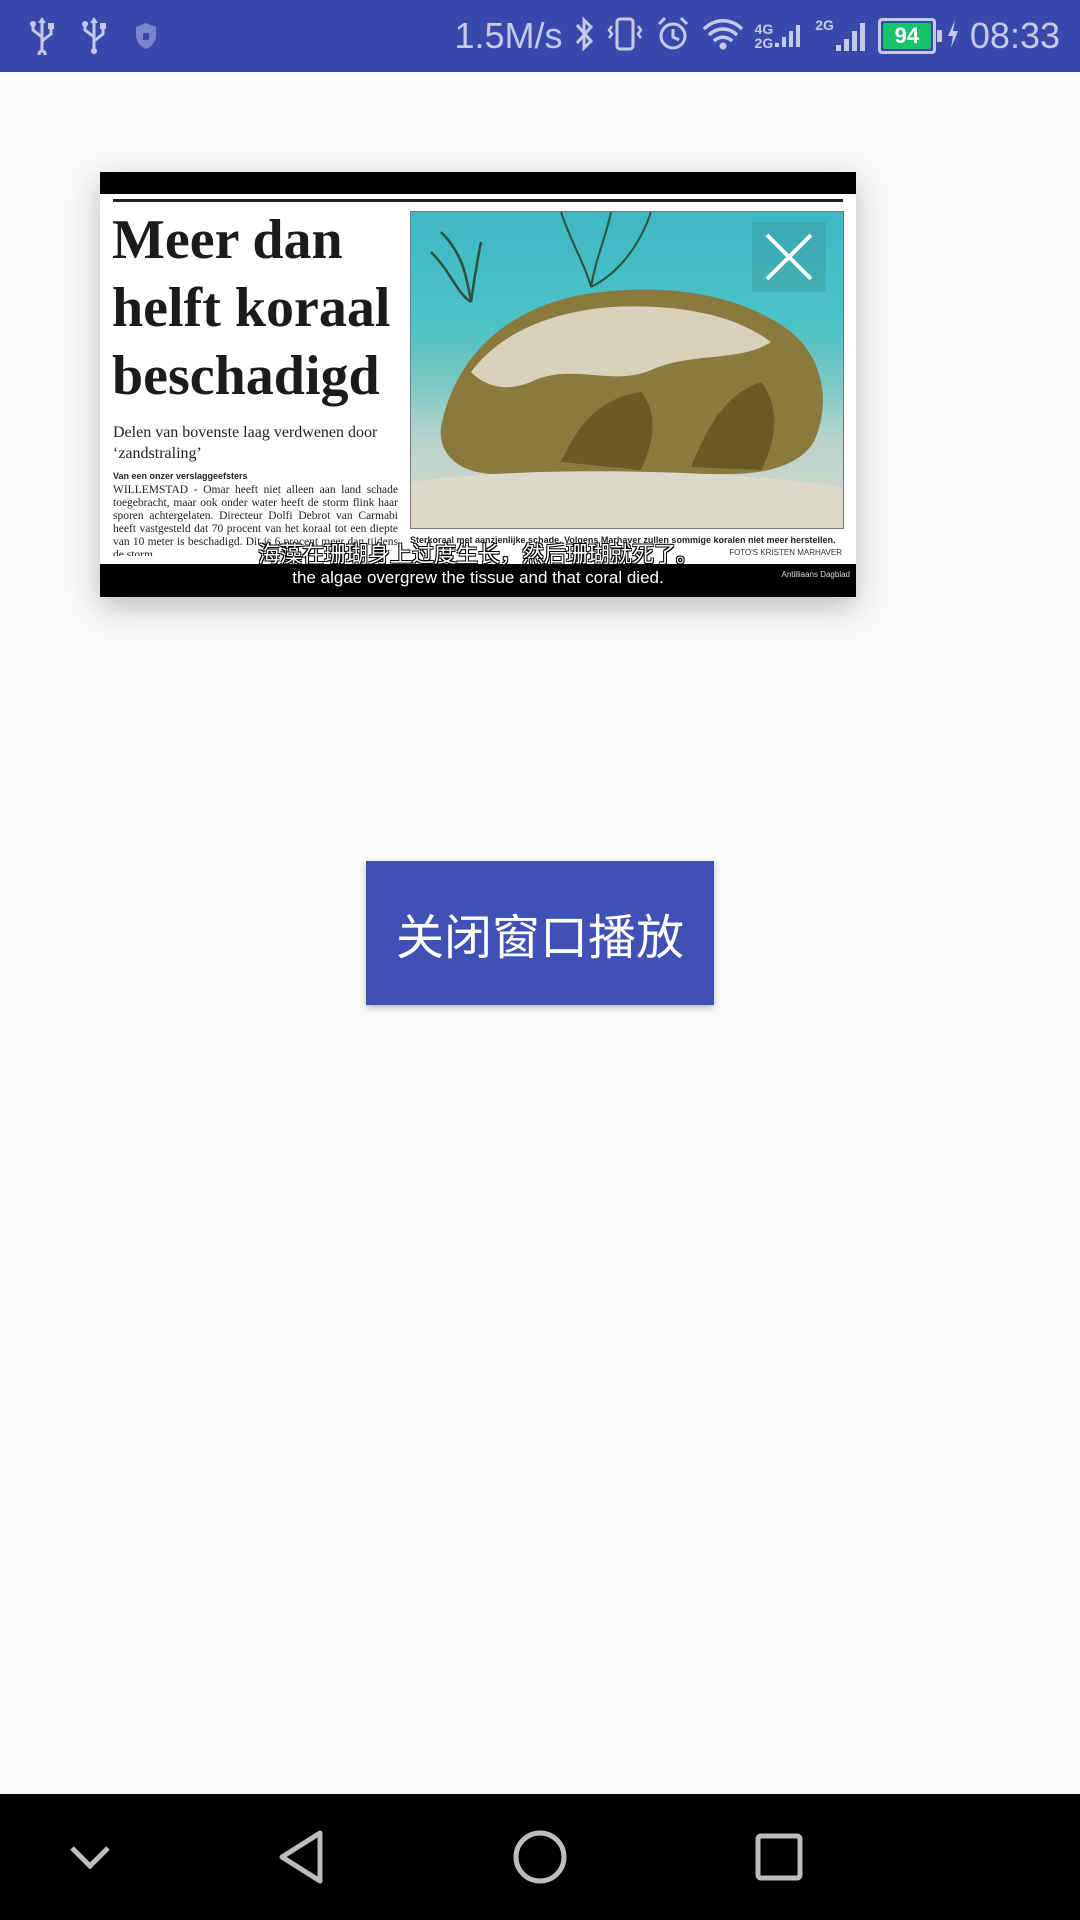 The image size is (1080, 1920). I want to click on status-bar-left-icons, so click(94, 36).